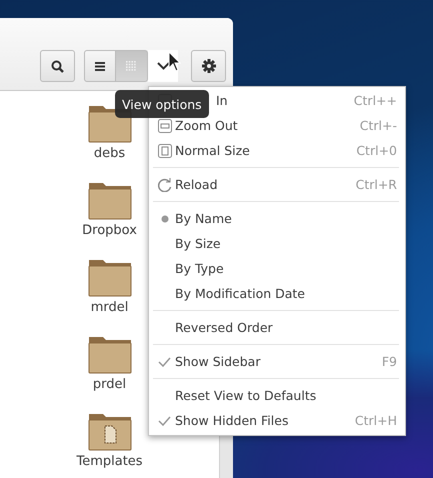 Image resolution: width=433 pixels, height=478 pixels. I want to click on zoom-out-icon, so click(165, 125).